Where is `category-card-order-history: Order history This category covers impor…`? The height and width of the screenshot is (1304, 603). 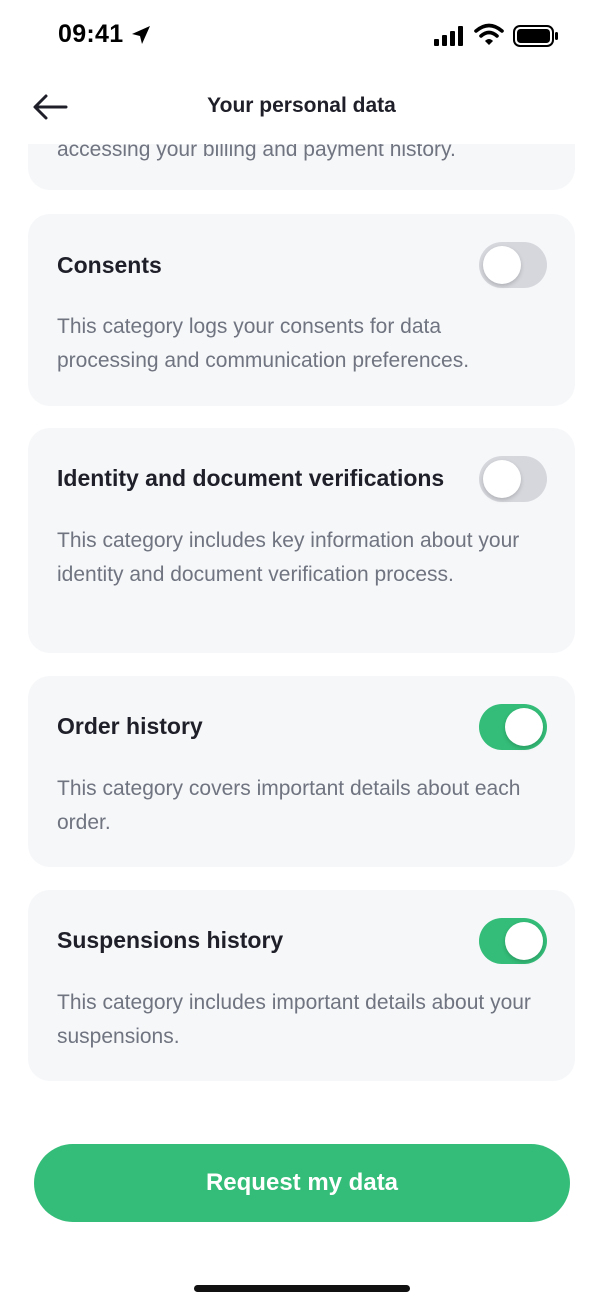
category-card-order-history: Order history This category covers impor… is located at coordinates (301, 771).